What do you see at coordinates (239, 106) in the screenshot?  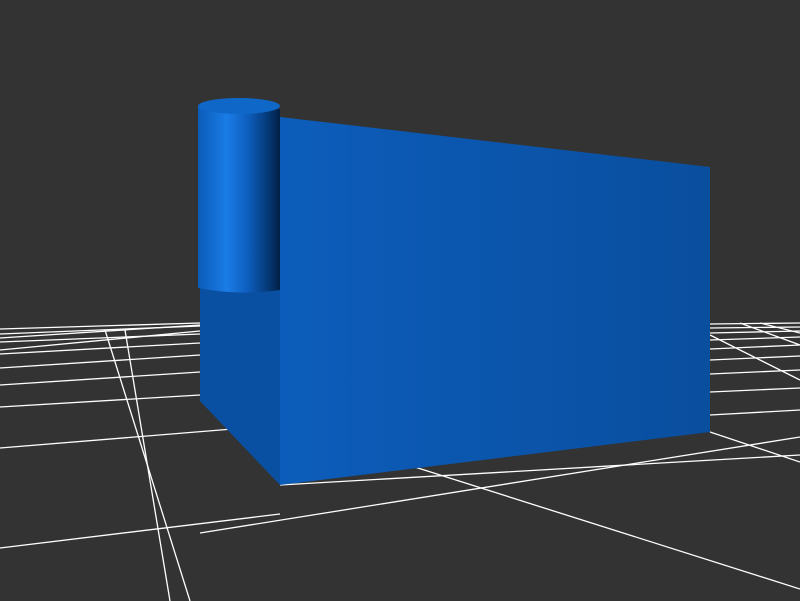 I see `cylinder-top-cap` at bounding box center [239, 106].